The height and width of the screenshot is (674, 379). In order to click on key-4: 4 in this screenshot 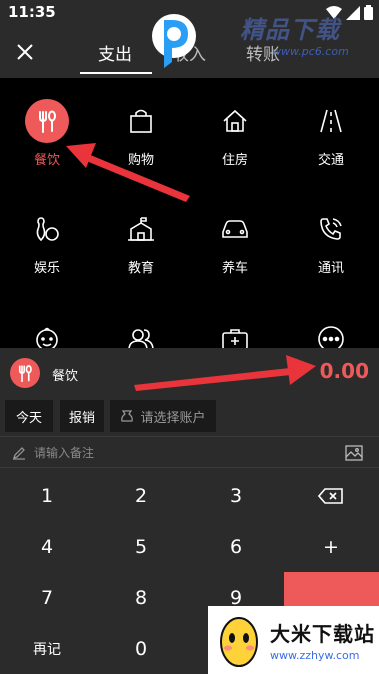, I will do `click(47, 546)`.